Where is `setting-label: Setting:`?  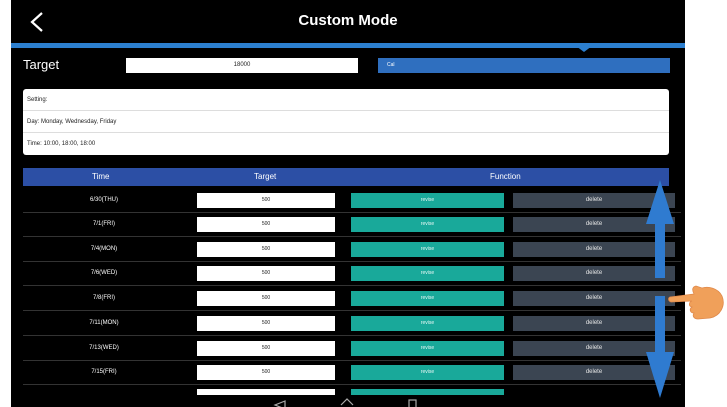
setting-label: Setting: is located at coordinates (346, 100).